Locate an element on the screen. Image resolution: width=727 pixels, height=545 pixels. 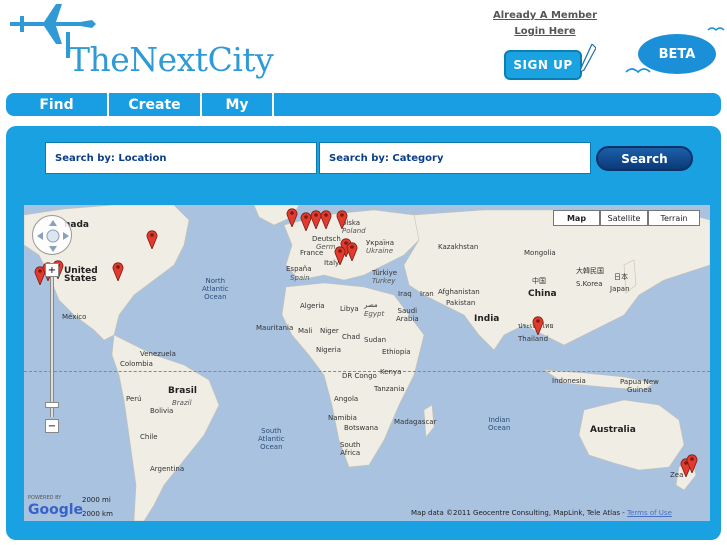
location-search-input: Search by: Location is located at coordinates (181, 158).